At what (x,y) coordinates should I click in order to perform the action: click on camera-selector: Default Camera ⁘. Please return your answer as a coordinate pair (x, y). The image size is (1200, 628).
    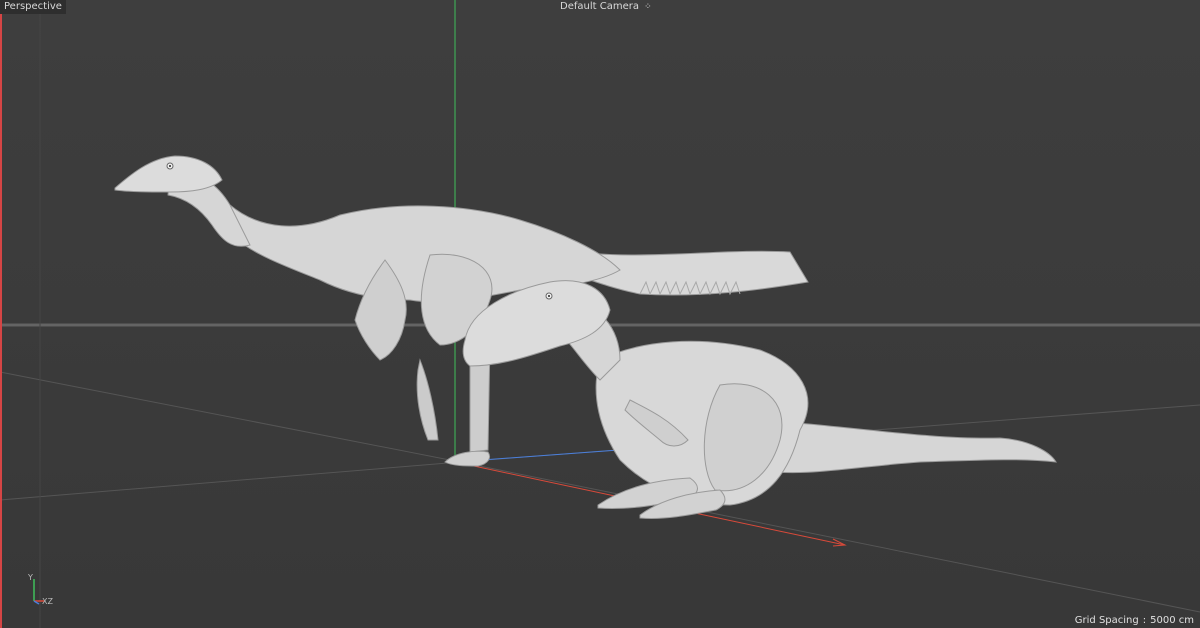
    Looking at the image, I should click on (606, 7).